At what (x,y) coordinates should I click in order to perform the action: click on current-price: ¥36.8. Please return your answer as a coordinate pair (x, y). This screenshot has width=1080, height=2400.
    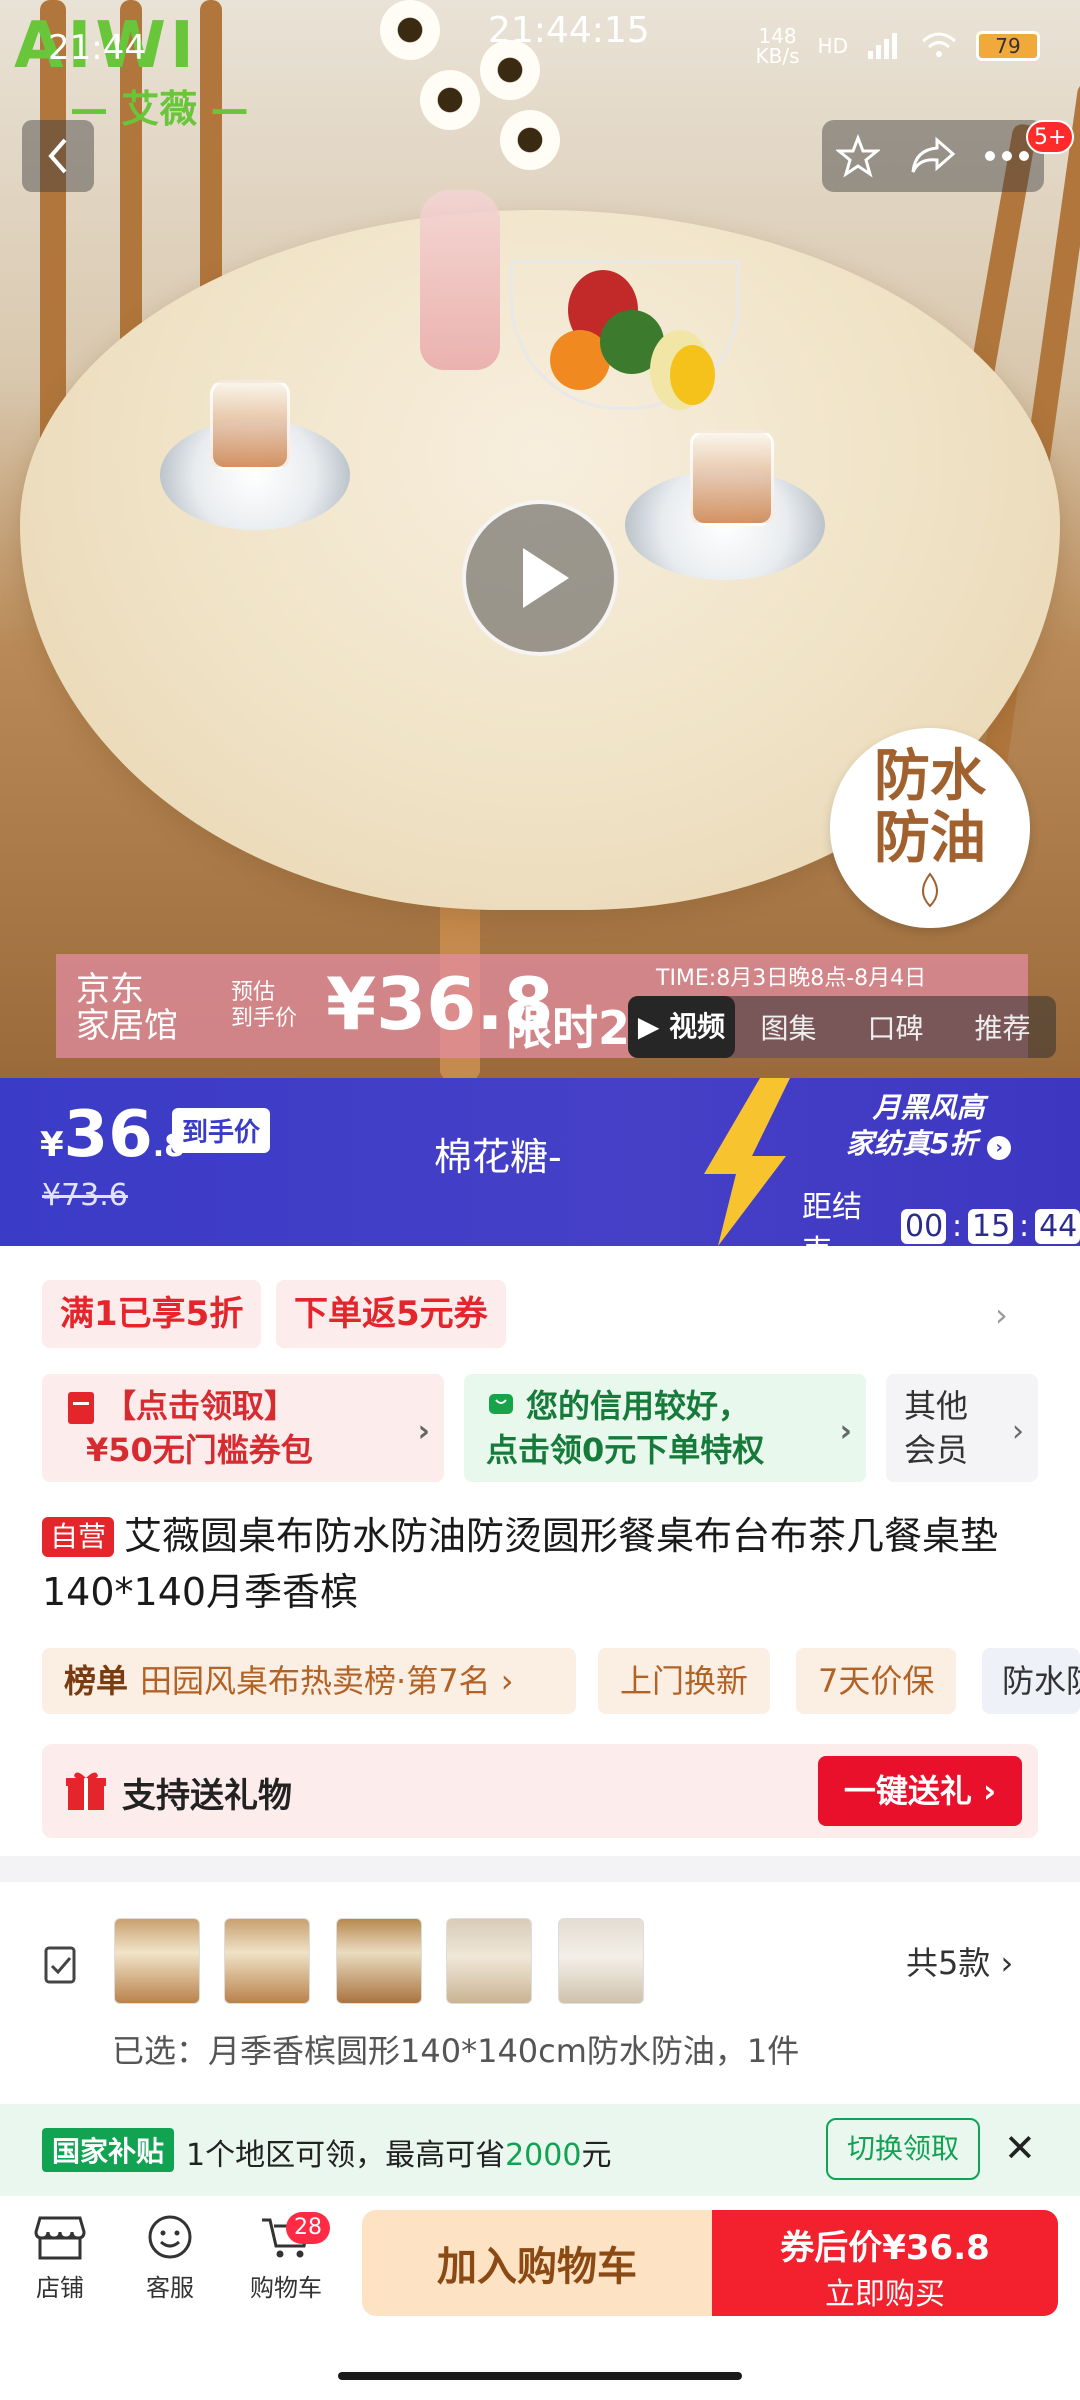
    Looking at the image, I should click on (112, 1135).